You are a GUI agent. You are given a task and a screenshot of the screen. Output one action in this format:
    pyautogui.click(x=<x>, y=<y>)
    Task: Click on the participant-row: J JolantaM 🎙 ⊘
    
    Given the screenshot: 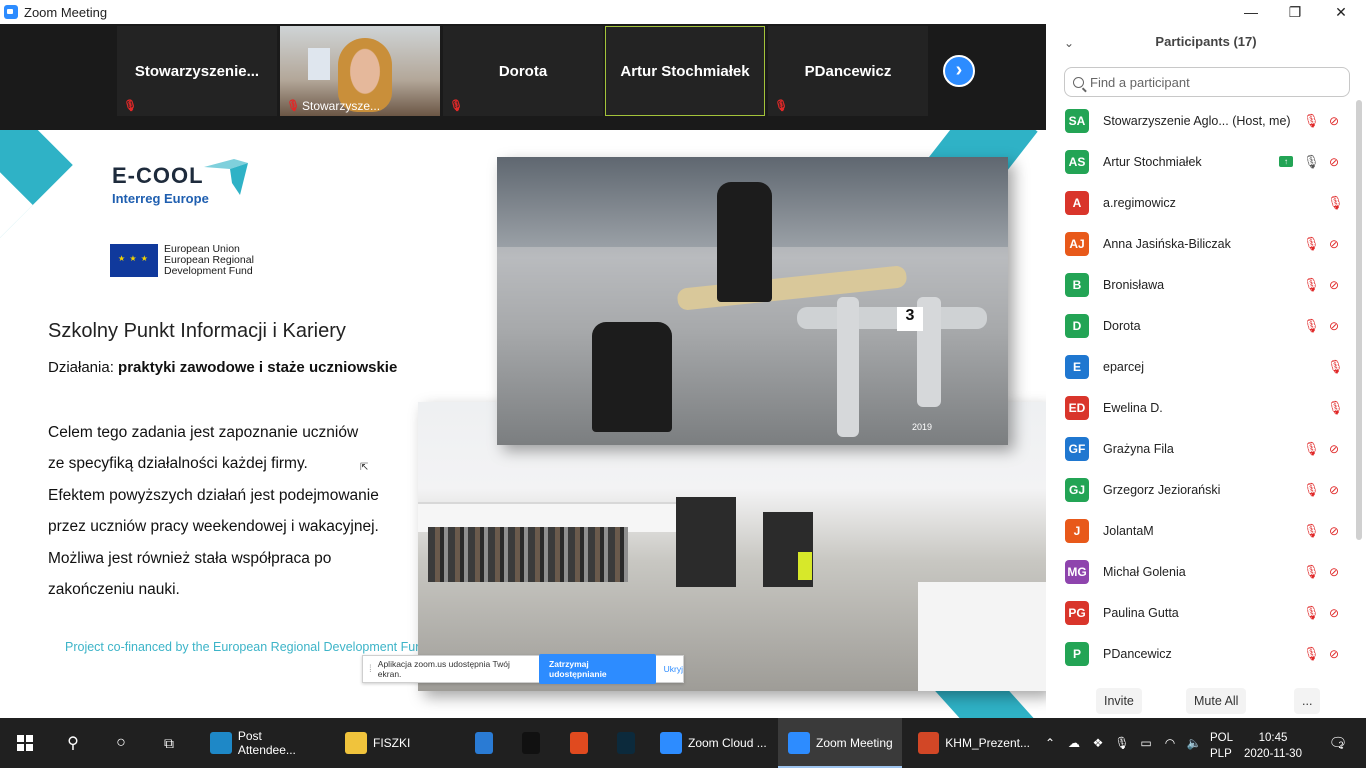 What is the action you would take?
    pyautogui.click(x=1201, y=531)
    